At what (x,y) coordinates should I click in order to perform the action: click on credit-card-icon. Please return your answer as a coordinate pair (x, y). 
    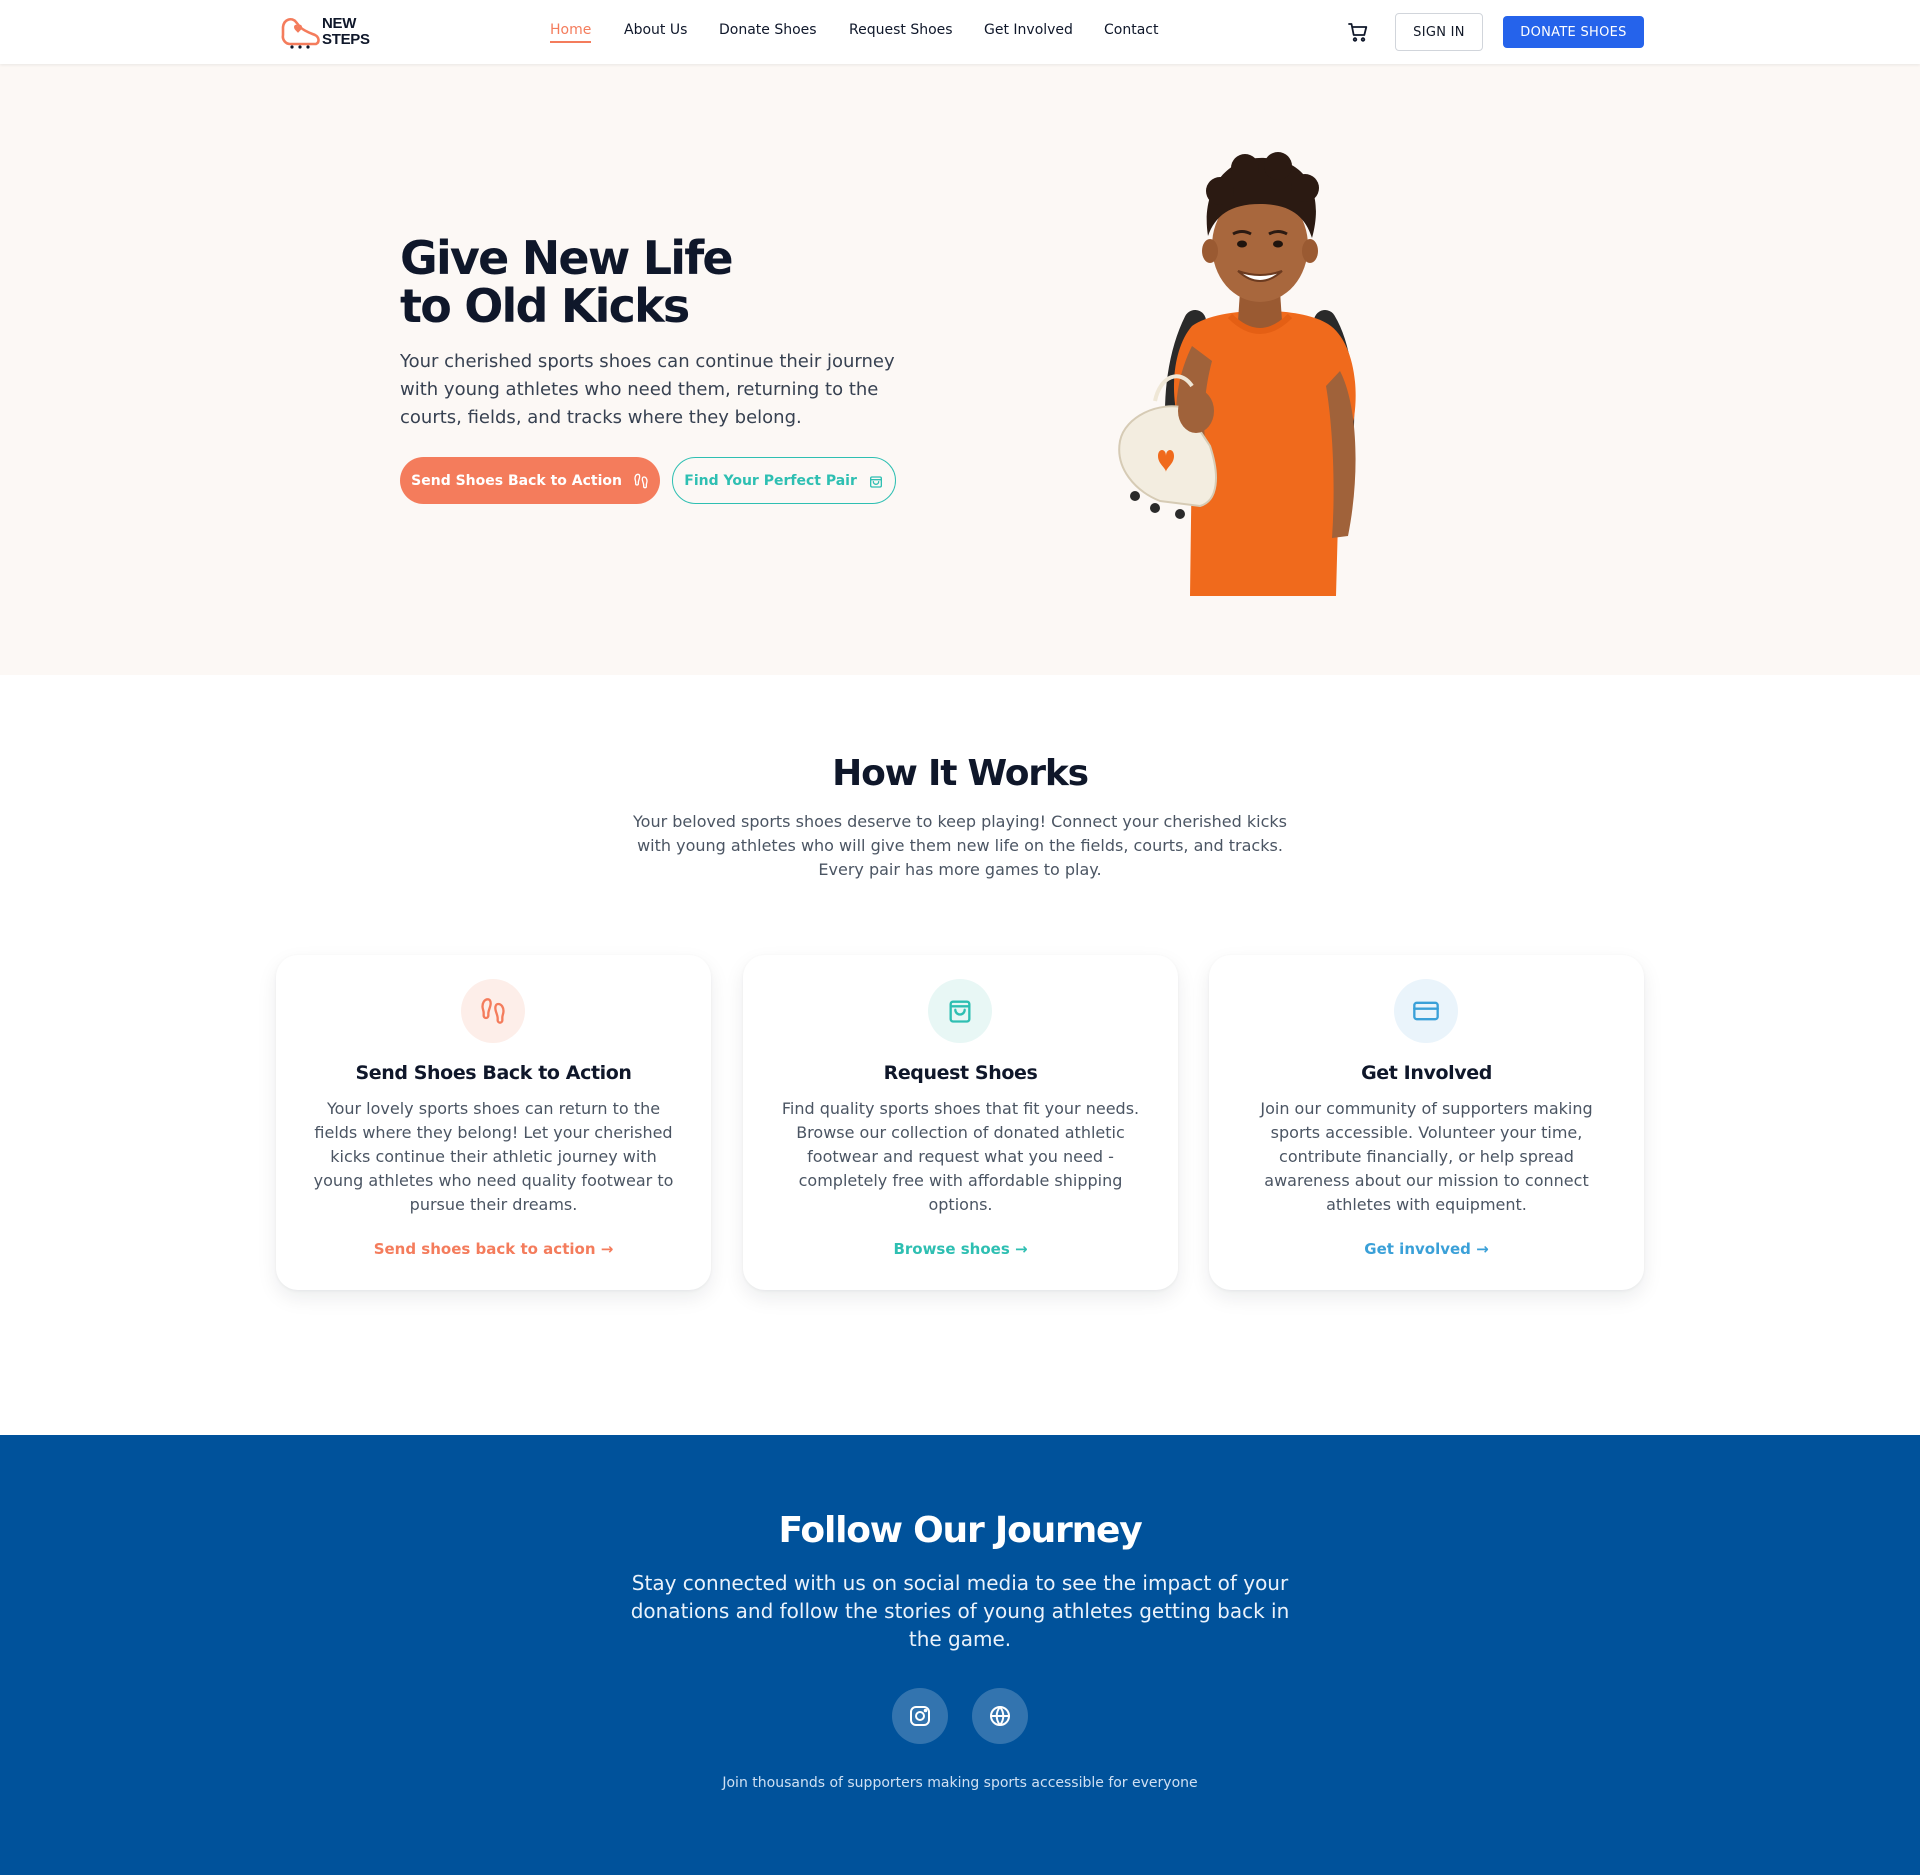
    Looking at the image, I should click on (1426, 1011).